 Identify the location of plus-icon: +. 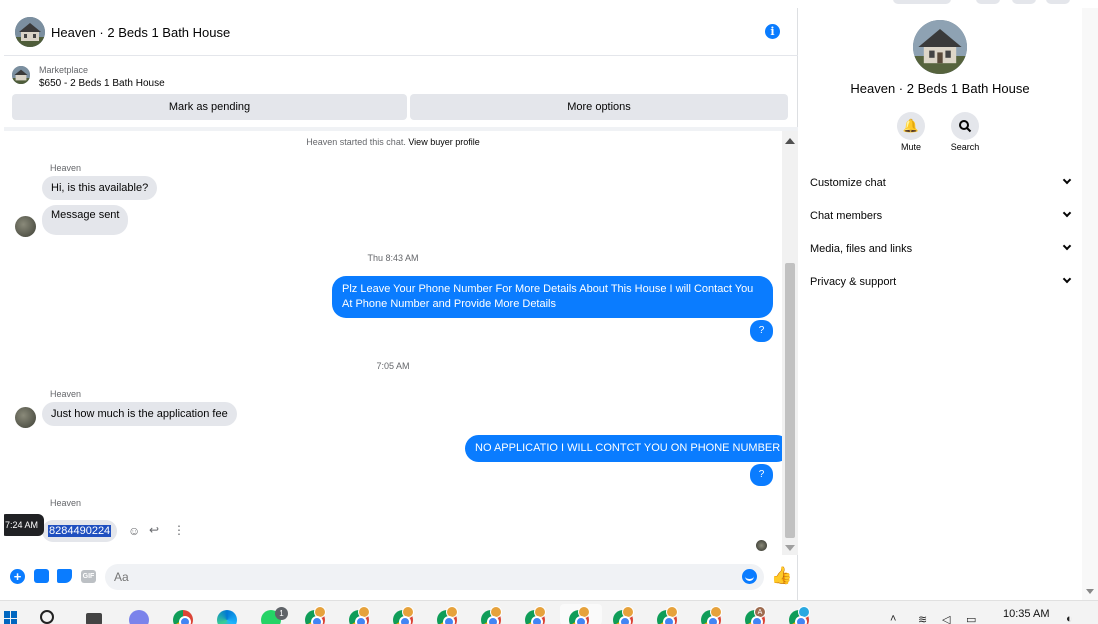
(17, 576).